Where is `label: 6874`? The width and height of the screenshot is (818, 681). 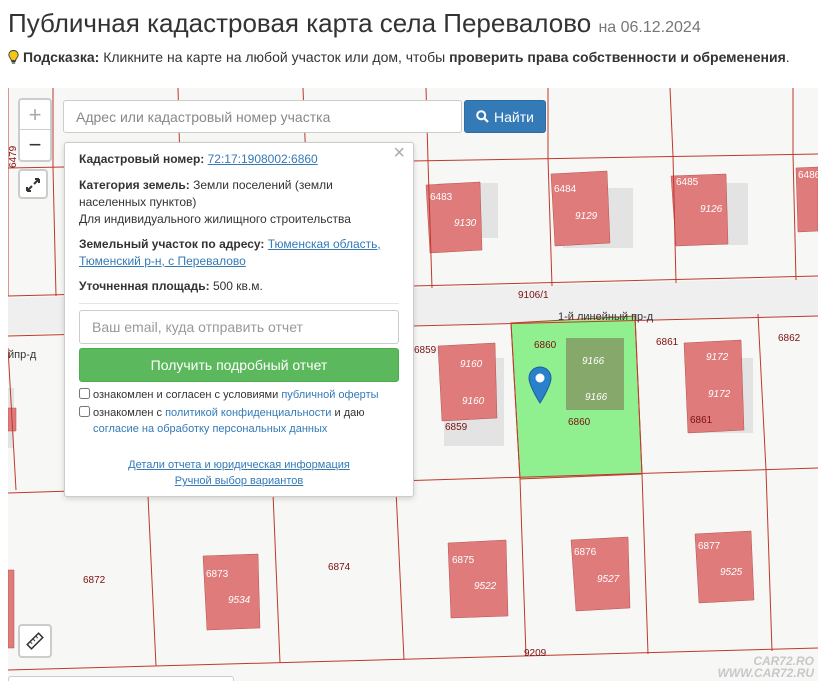 label: 6874 is located at coordinates (339, 567).